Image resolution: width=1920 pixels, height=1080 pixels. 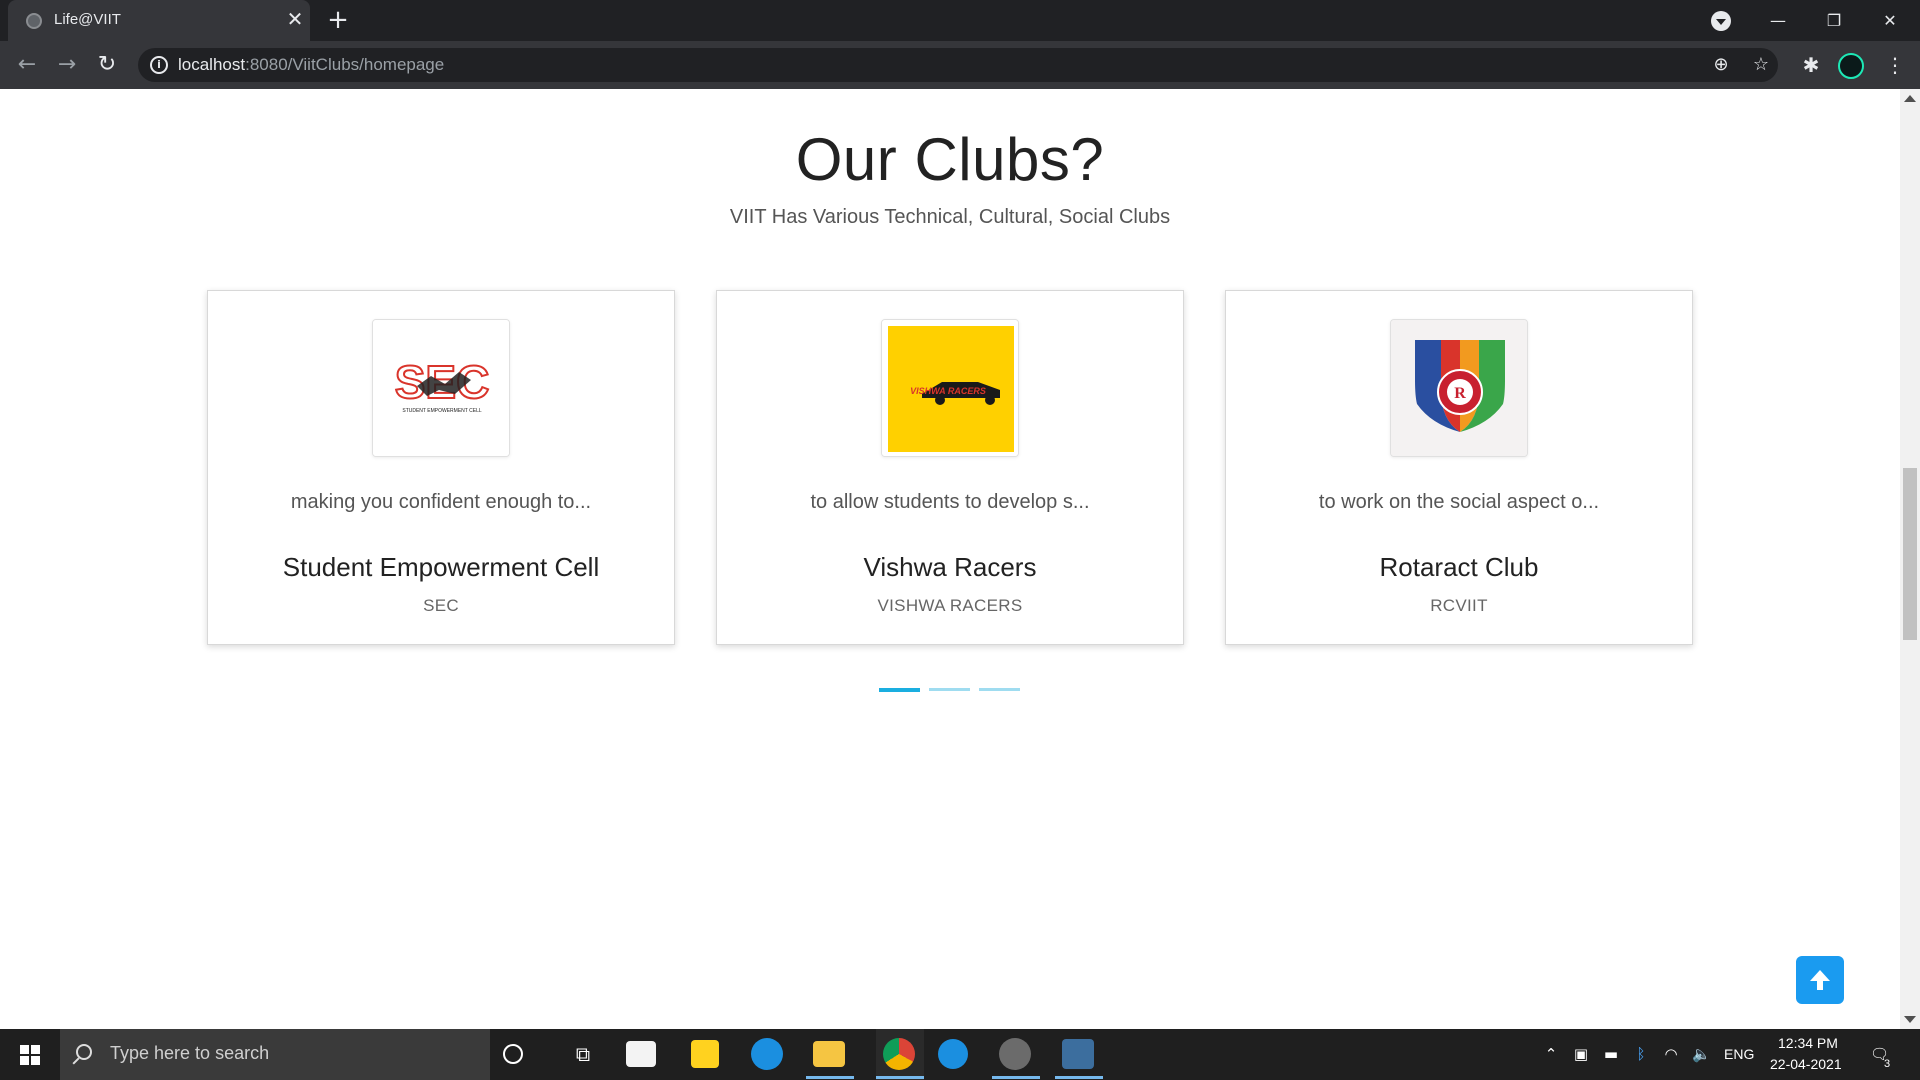 What do you see at coordinates (960, 20) in the screenshot?
I see `browser-tab-strip: Life@VIIT ✕ + — ❐ ✕` at bounding box center [960, 20].